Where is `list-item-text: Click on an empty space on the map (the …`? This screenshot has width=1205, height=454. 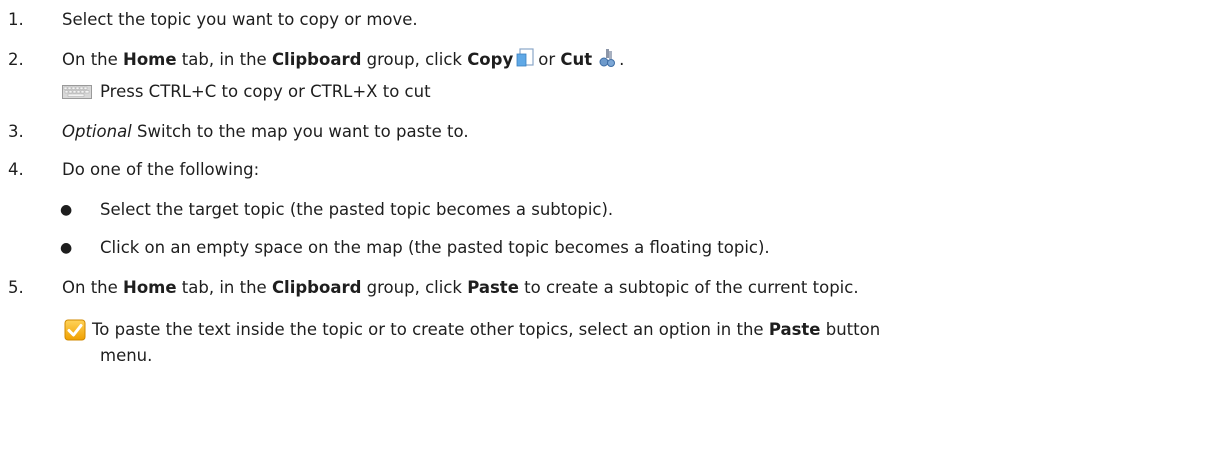
list-item-text: Click on an empty space on the map (the … is located at coordinates (435, 247).